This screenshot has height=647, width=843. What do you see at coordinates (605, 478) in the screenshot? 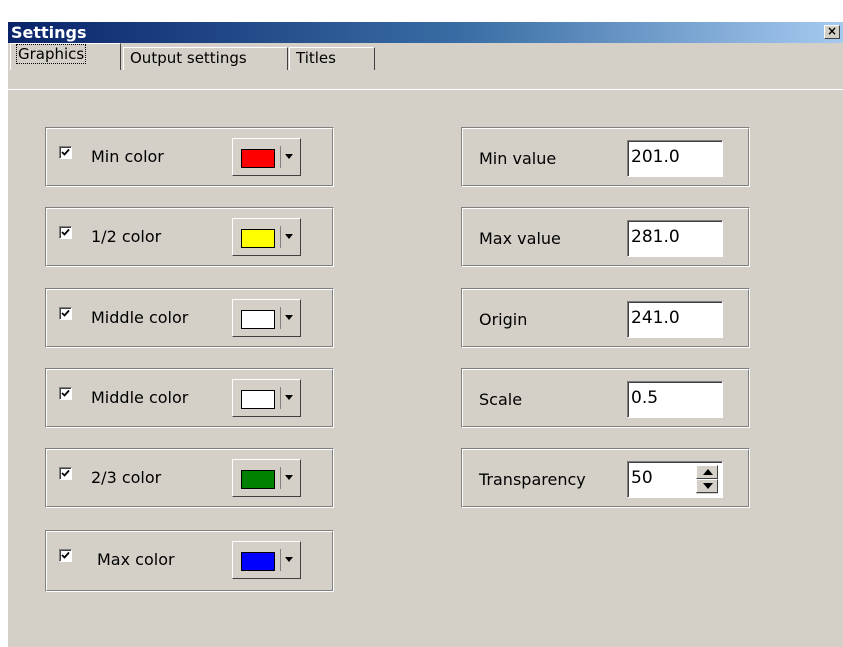
I see `value-row: Transparency 50` at bounding box center [605, 478].